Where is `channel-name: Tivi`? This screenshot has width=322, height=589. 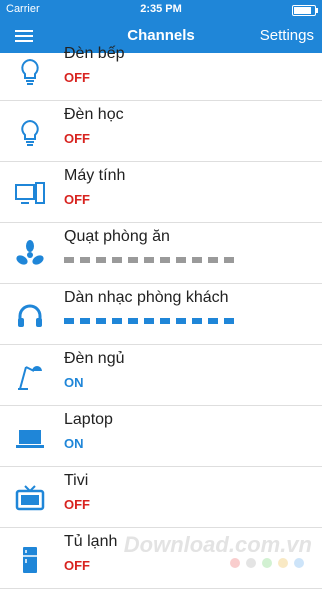
channel-name: Tivi is located at coordinates (76, 480).